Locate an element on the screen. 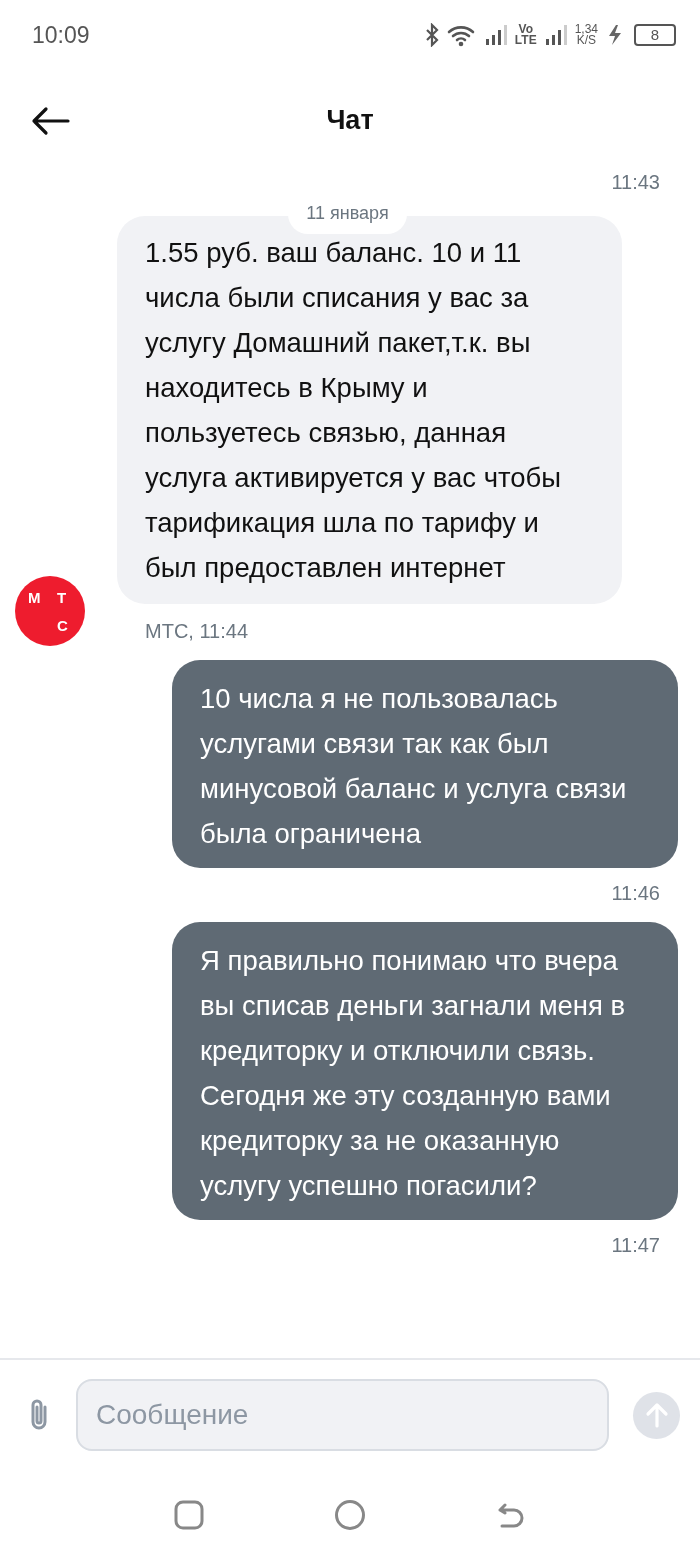 This screenshot has width=700, height=1561. wifi-icon is located at coordinates (461, 35).